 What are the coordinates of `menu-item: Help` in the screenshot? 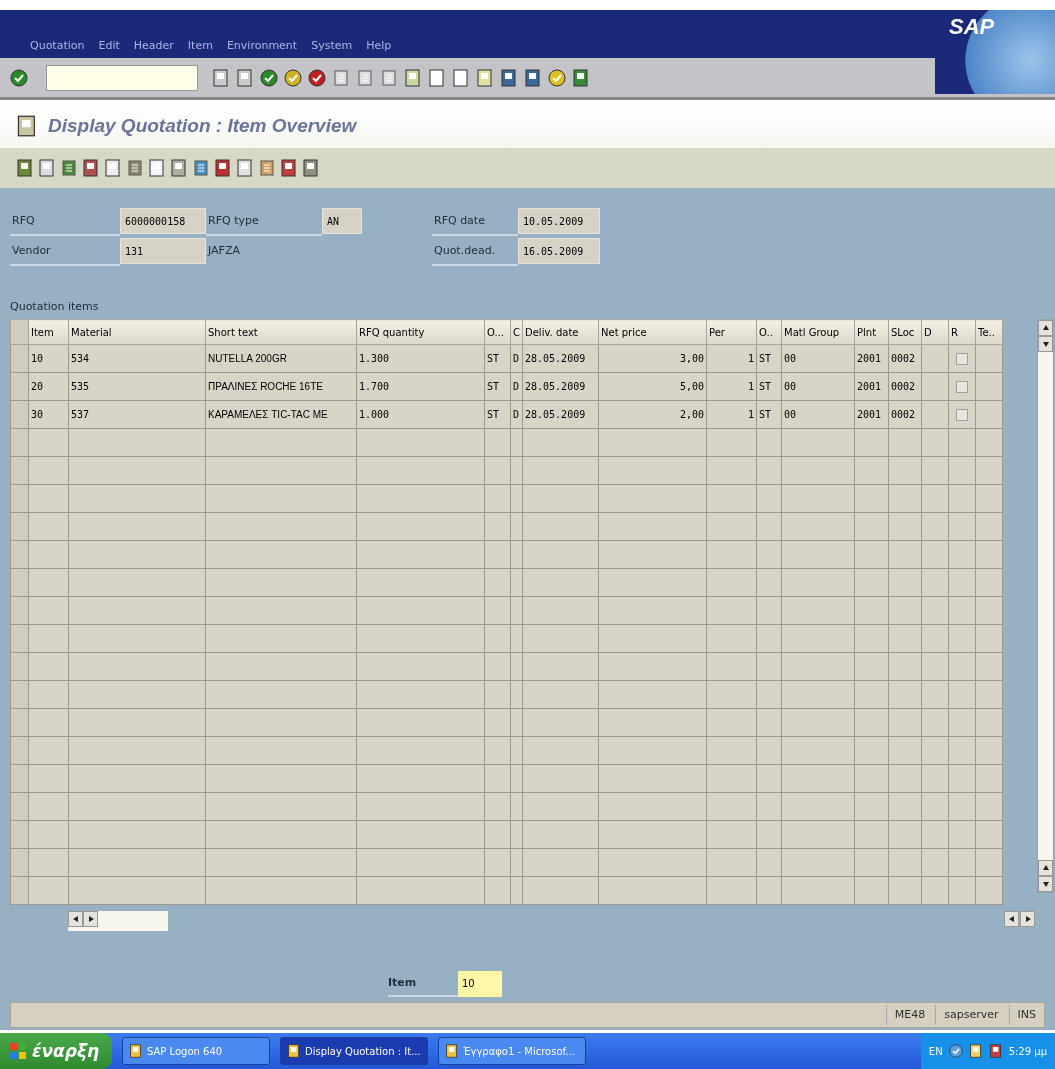 It's located at (379, 45).